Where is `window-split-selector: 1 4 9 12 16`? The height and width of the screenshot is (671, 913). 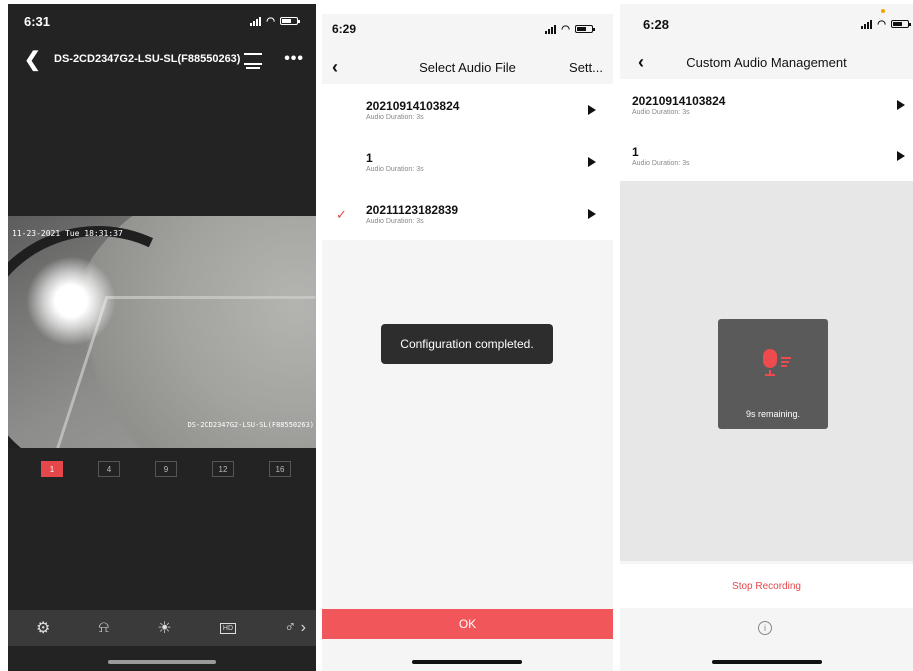 window-split-selector: 1 4 9 12 16 is located at coordinates (162, 469).